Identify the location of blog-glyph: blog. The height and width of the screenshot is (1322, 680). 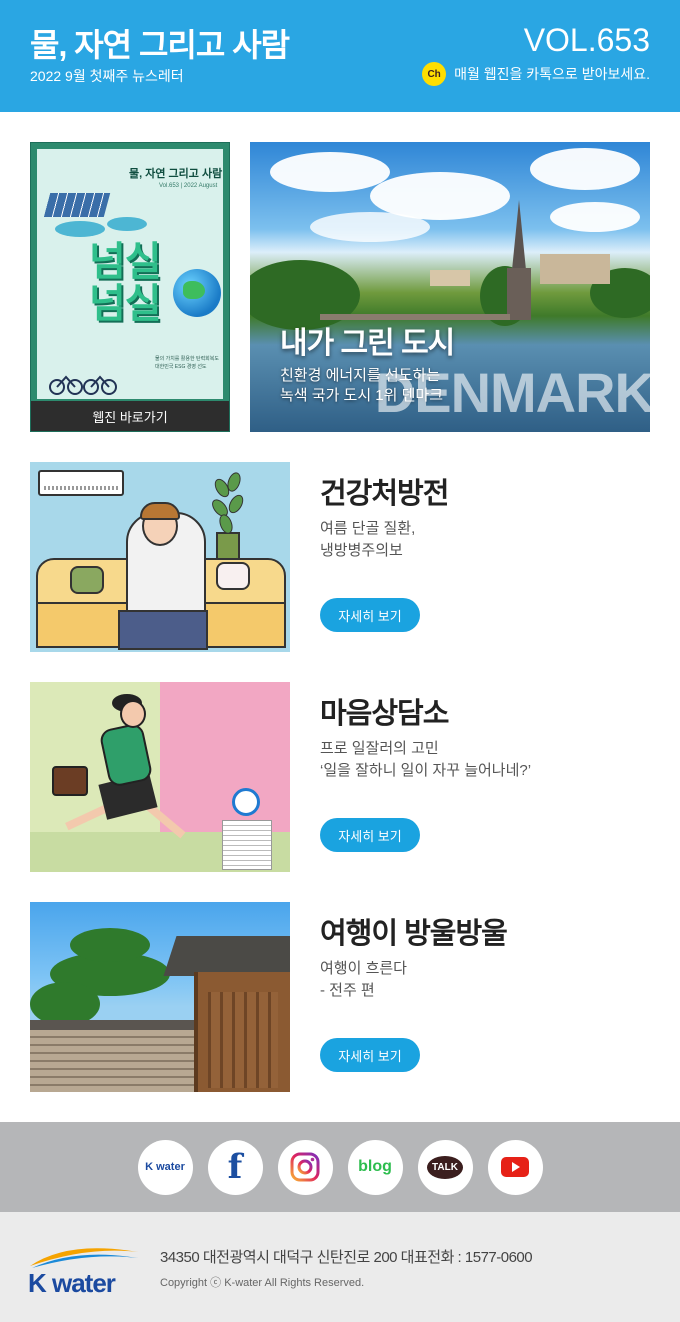
(375, 1166).